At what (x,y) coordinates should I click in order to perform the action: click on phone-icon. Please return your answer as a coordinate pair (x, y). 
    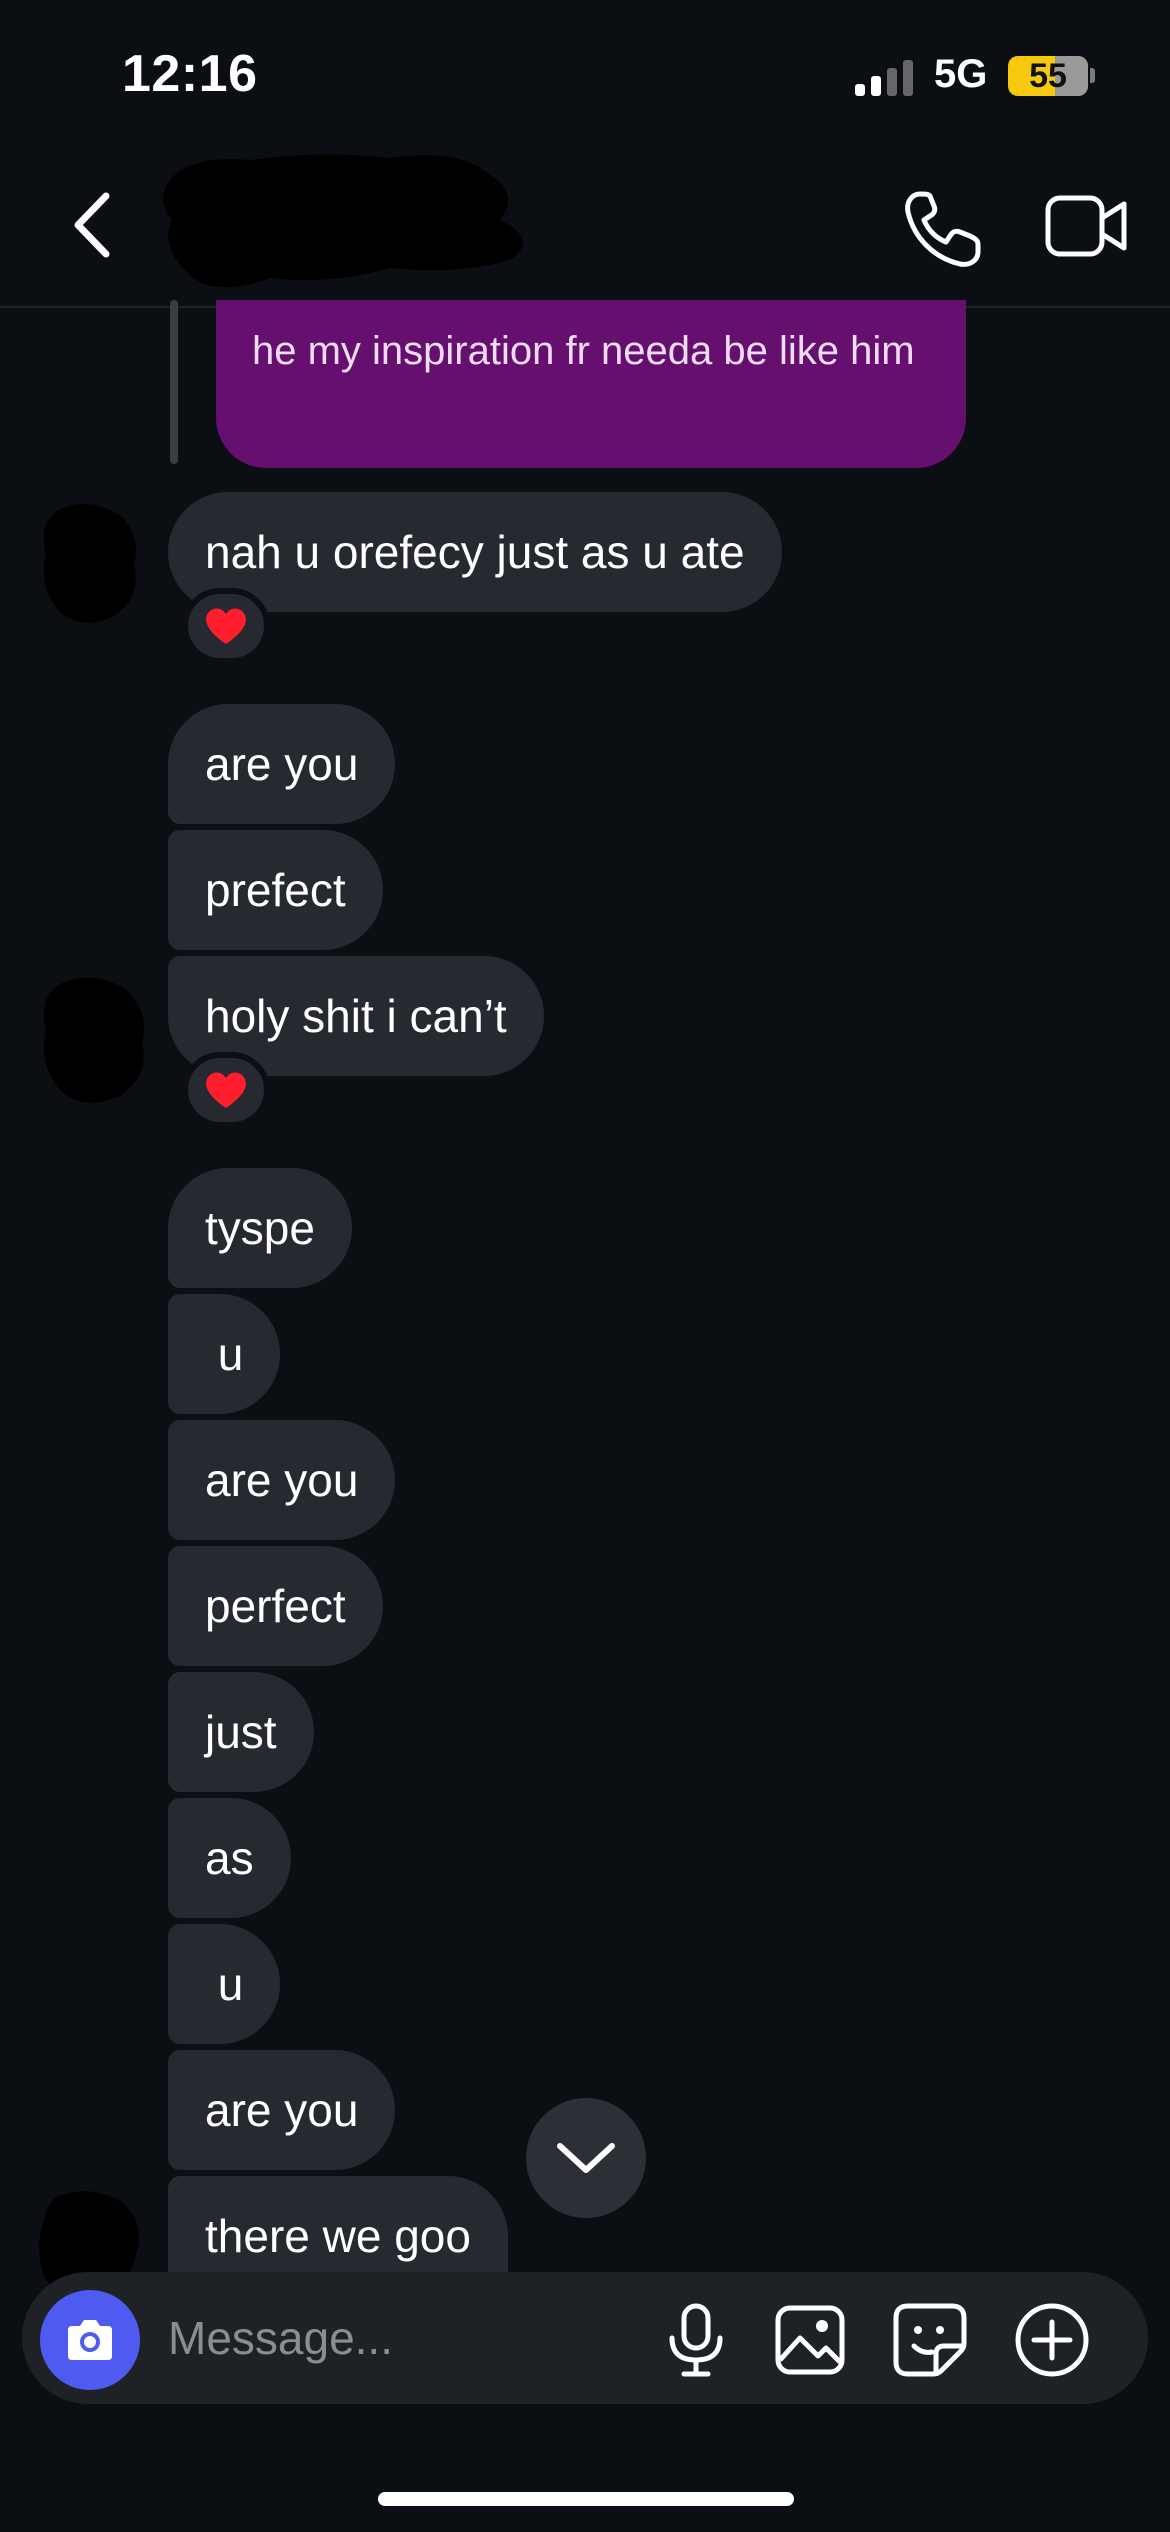
    Looking at the image, I should click on (943, 229).